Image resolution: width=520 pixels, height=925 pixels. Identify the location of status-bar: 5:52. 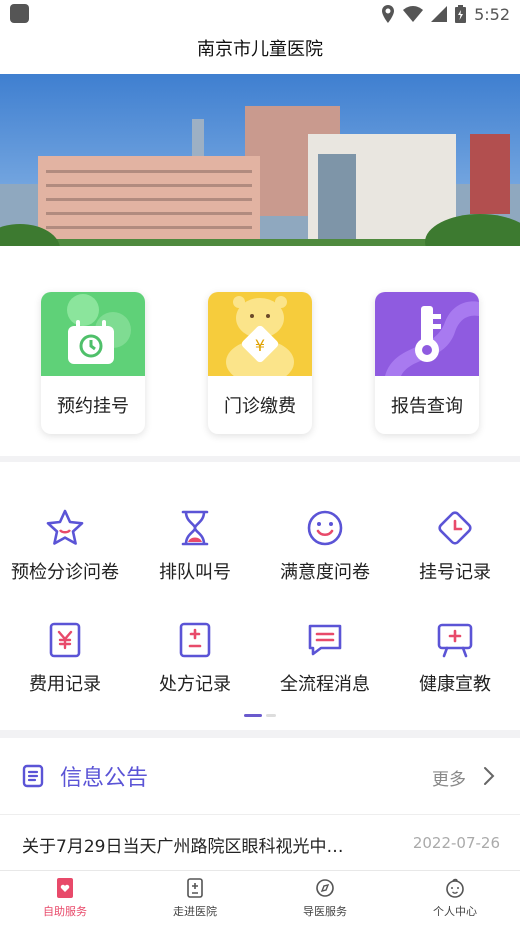
(260, 15).